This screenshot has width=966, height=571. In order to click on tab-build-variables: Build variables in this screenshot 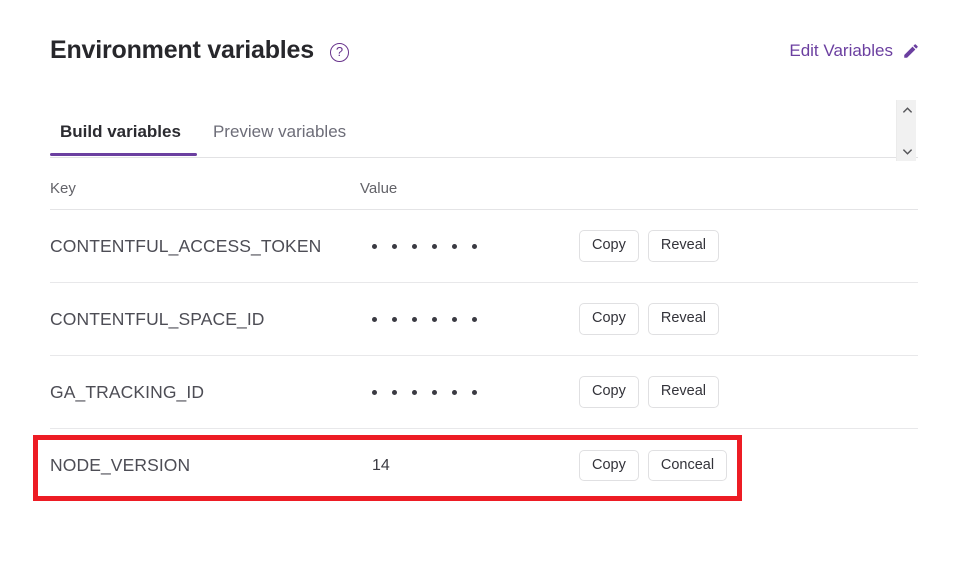, I will do `click(123, 139)`.